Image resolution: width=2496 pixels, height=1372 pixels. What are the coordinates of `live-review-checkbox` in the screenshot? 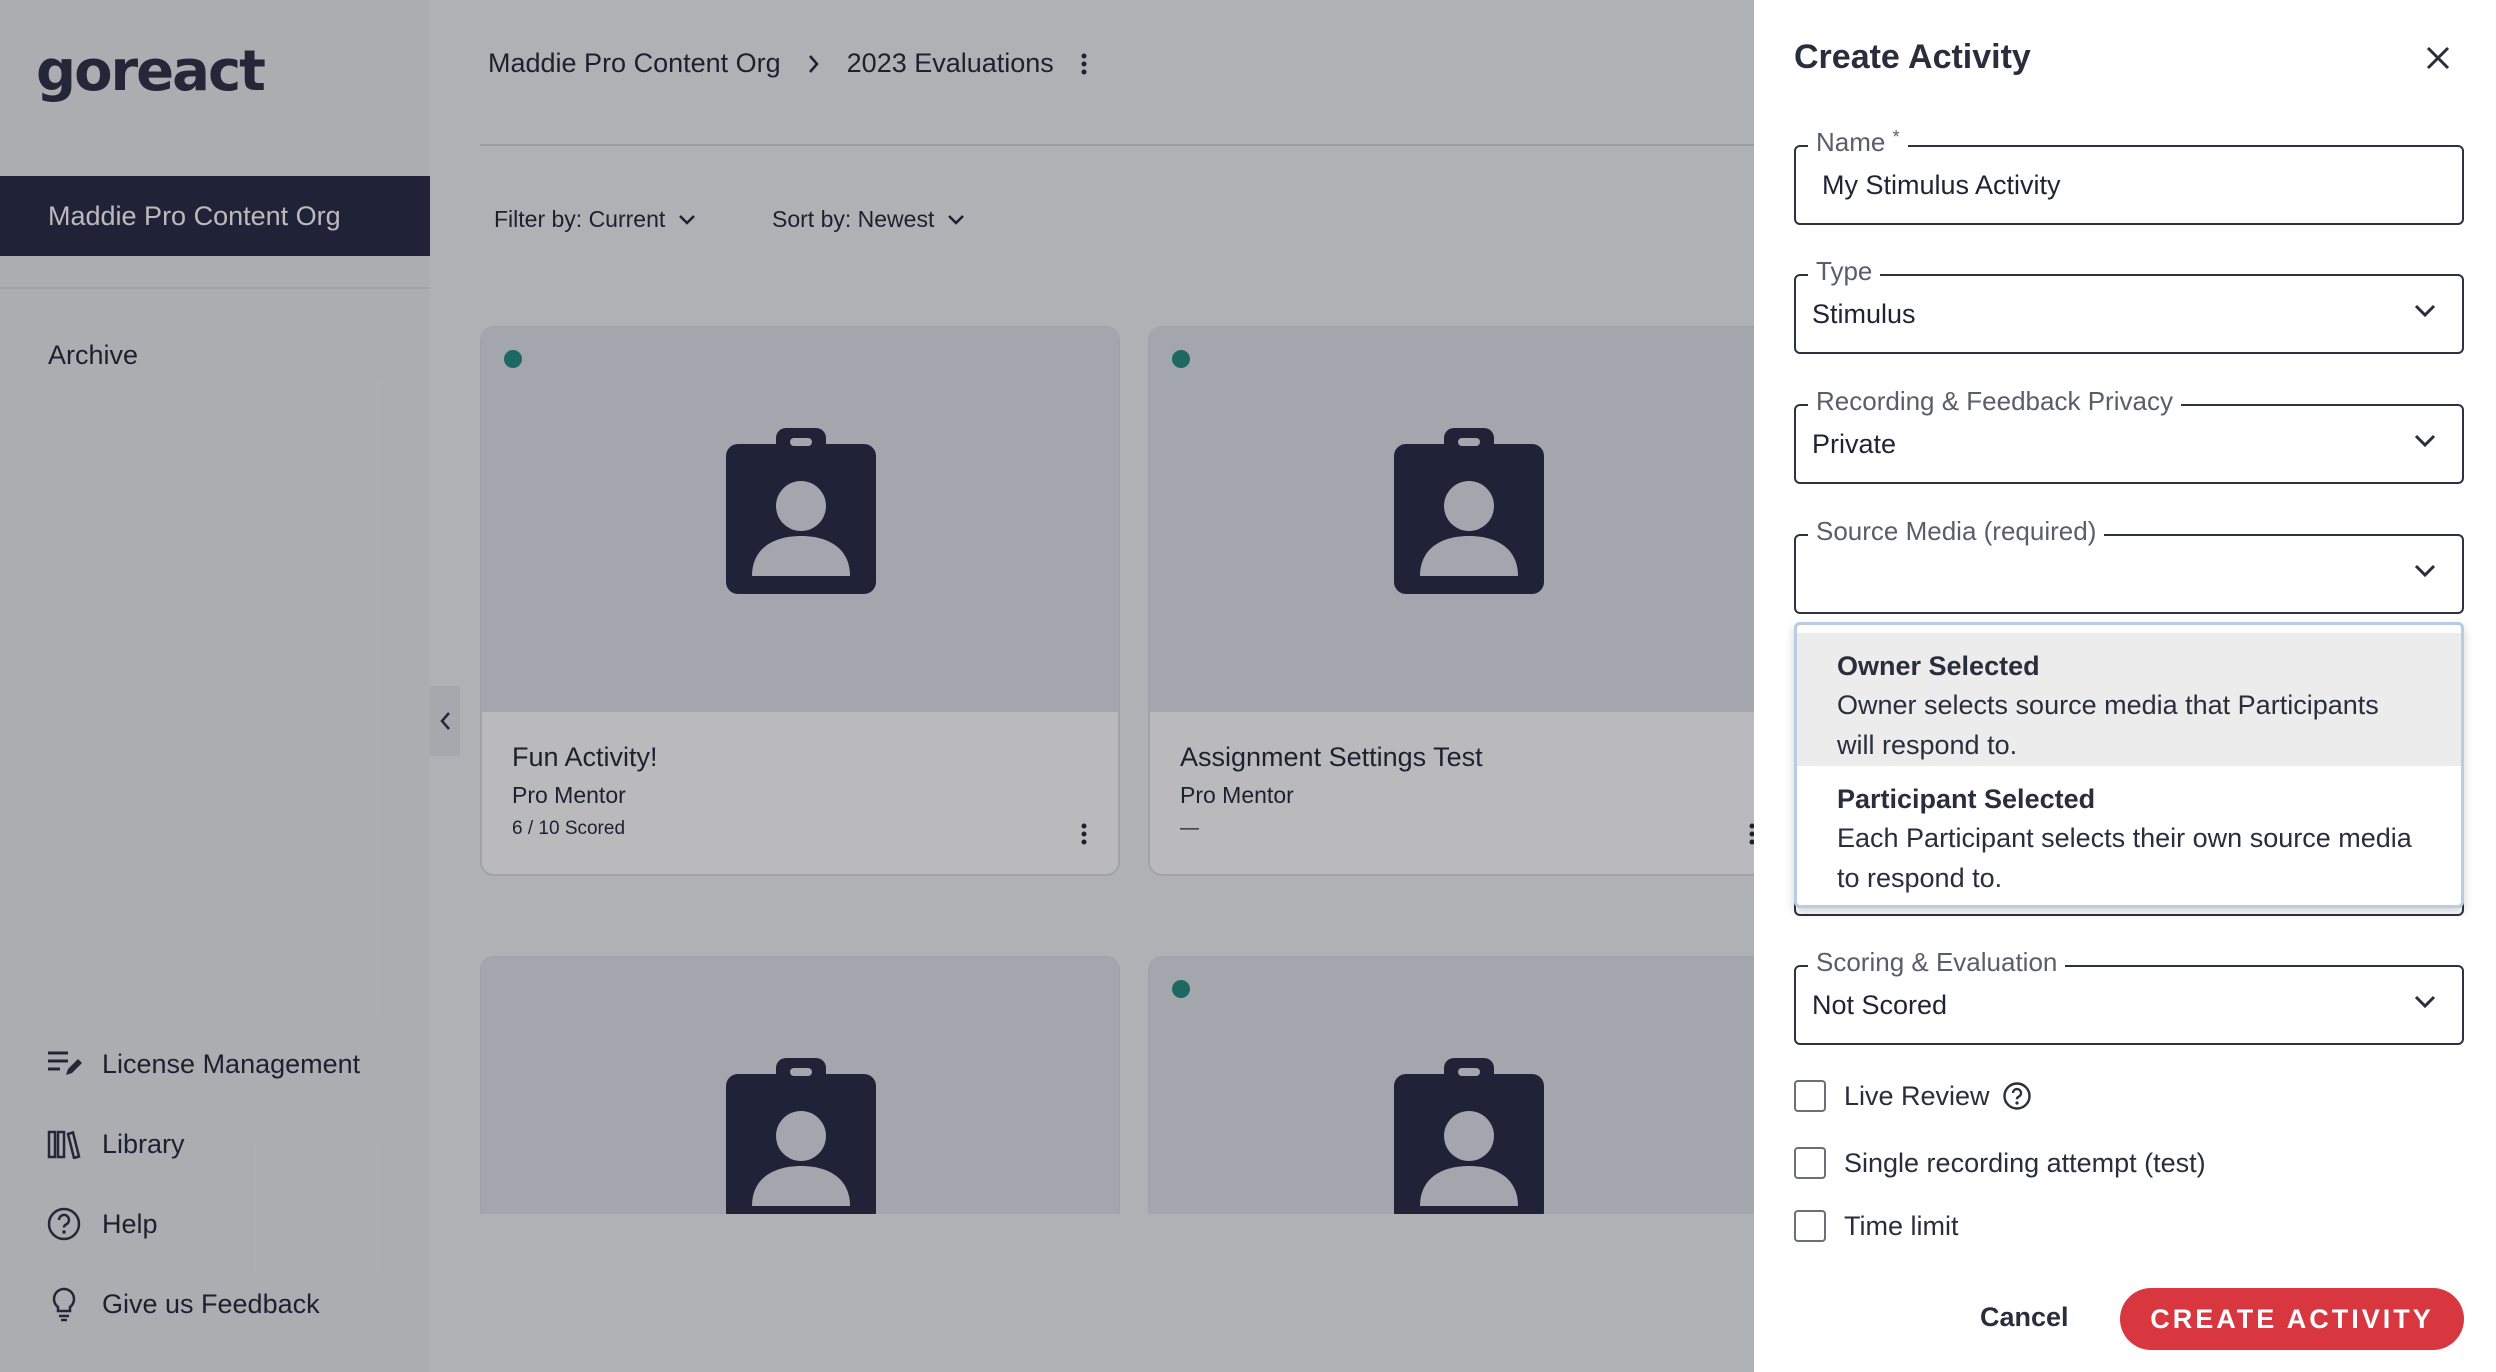 It's located at (1810, 1096).